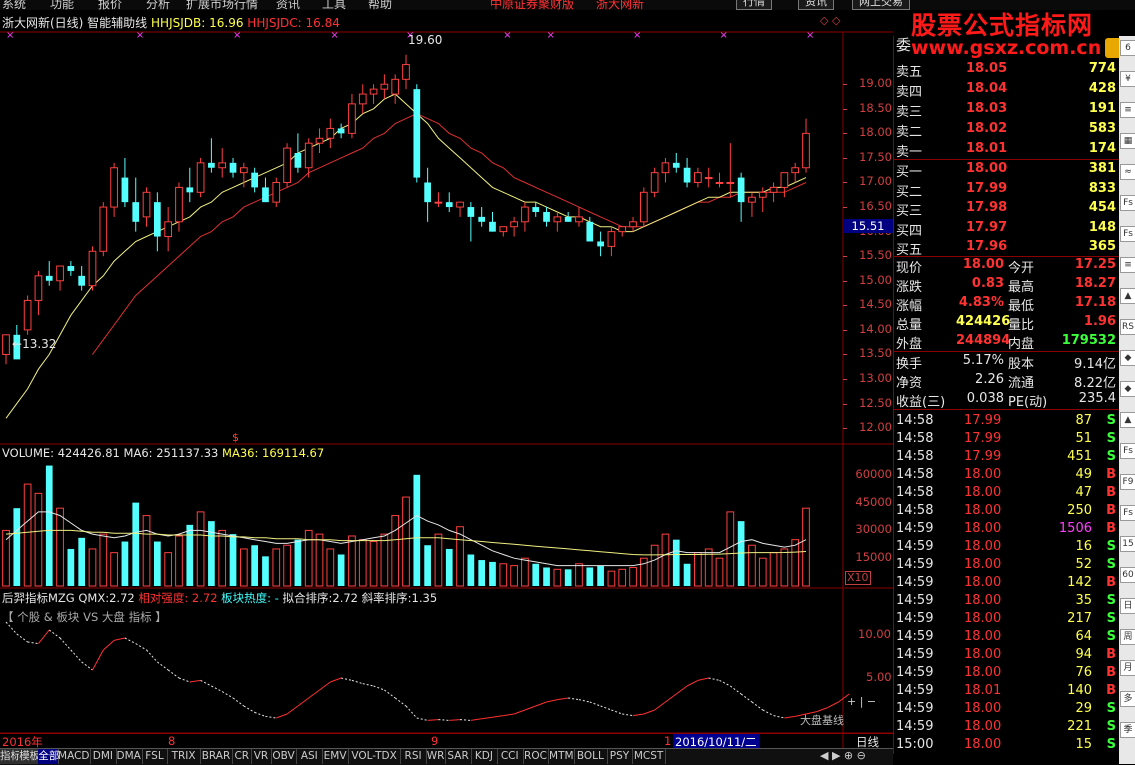  What do you see at coordinates (184, 756) in the screenshot?
I see `indicator-tab-trix: TRIX` at bounding box center [184, 756].